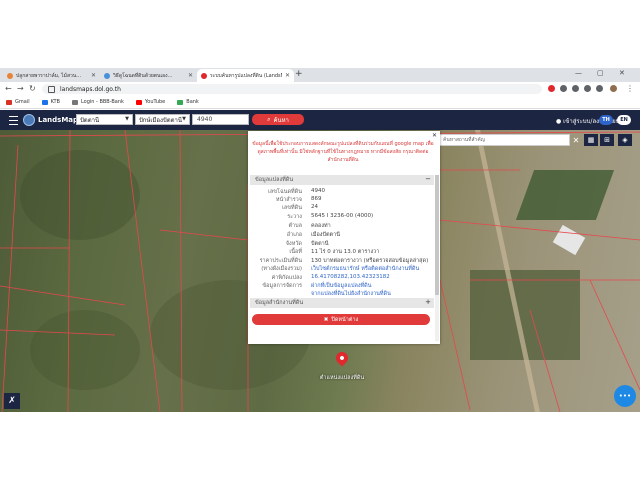  What do you see at coordinates (314, 207) in the screenshot?
I see `info-value: 24` at bounding box center [314, 207].